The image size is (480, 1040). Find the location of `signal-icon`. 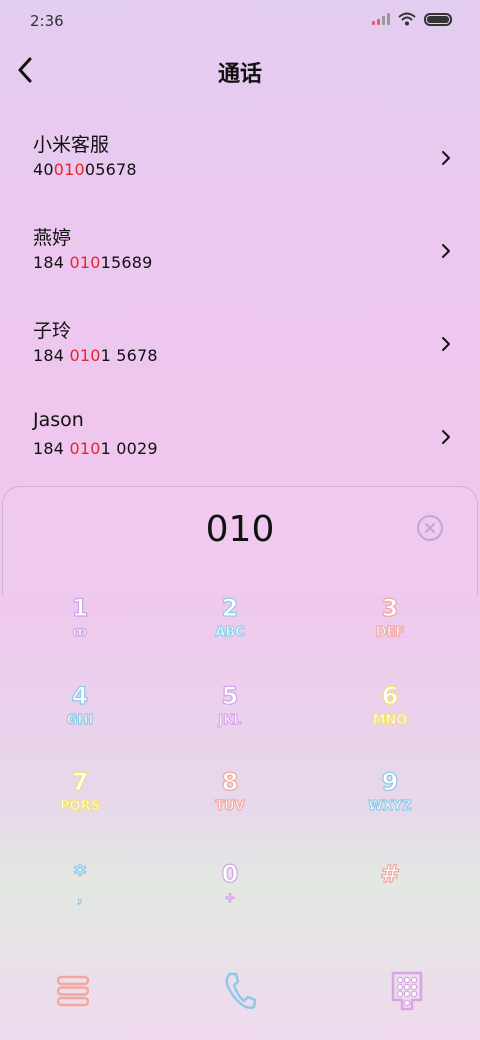

signal-icon is located at coordinates (381, 19).